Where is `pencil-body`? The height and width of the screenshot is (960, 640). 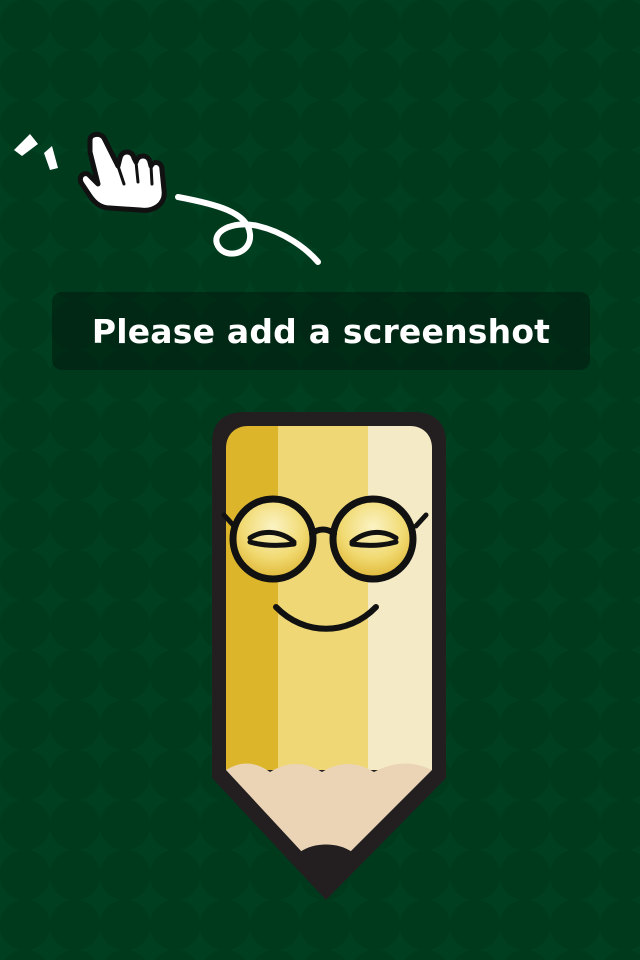
pencil-body is located at coordinates (329, 598).